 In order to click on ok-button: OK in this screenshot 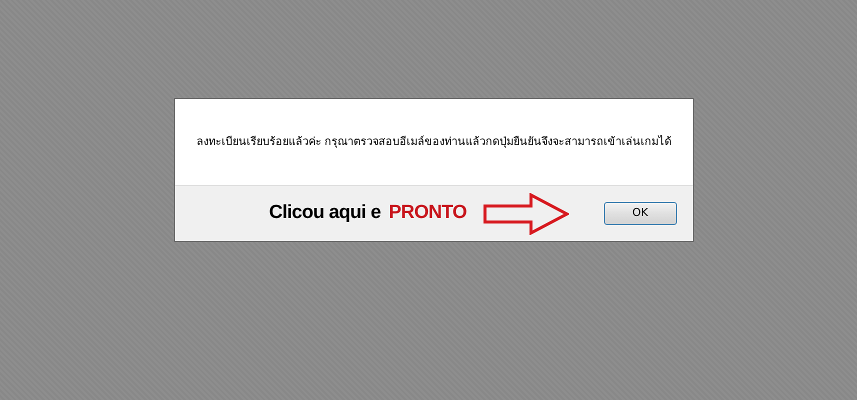, I will do `click(640, 213)`.